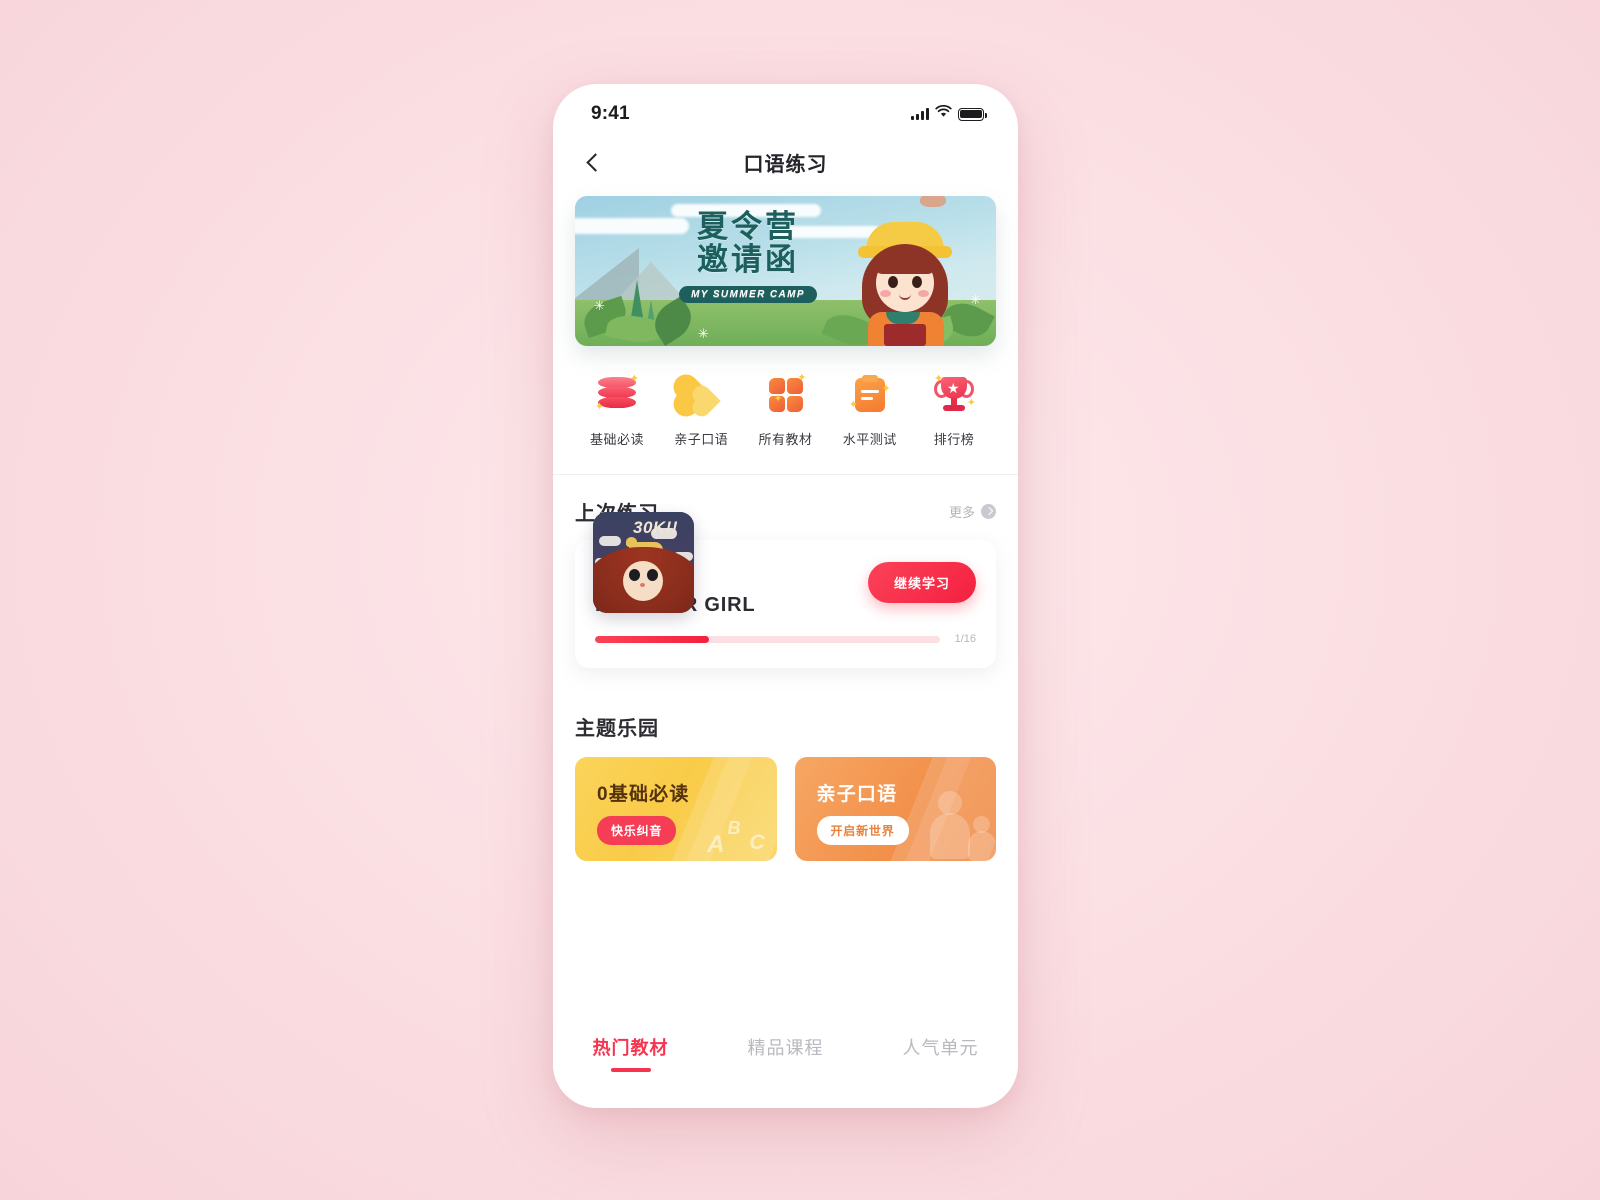 This screenshot has width=1600, height=1200. What do you see at coordinates (656, 527) in the screenshot?
I see `thumbnail-text: 30K!!` at bounding box center [656, 527].